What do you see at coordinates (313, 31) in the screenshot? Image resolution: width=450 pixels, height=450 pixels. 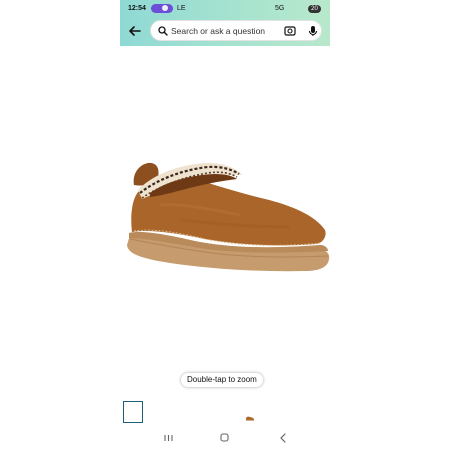 I see `mic-icon` at bounding box center [313, 31].